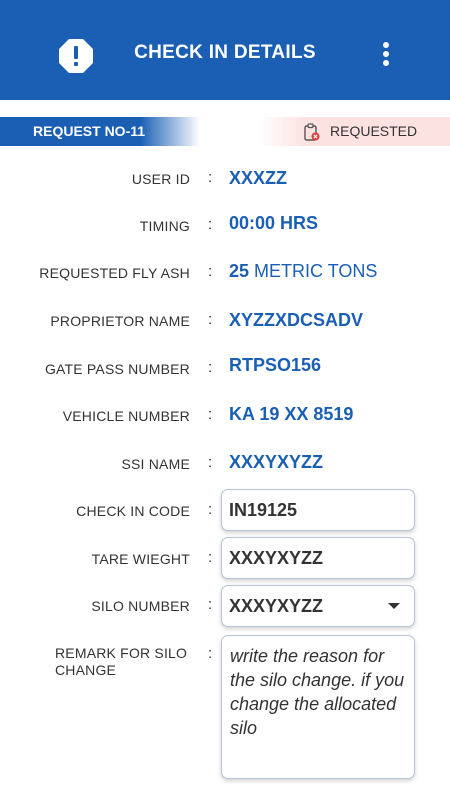 This screenshot has height=800, width=450. What do you see at coordinates (275, 365) in the screenshot?
I see `gate-pass-value: RTPSO156` at bounding box center [275, 365].